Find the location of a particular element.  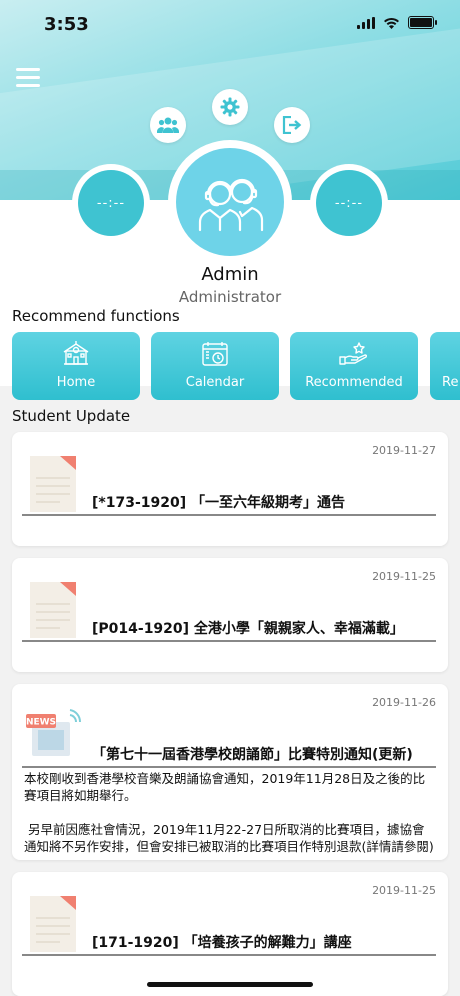

home-indicator is located at coordinates (230, 984).